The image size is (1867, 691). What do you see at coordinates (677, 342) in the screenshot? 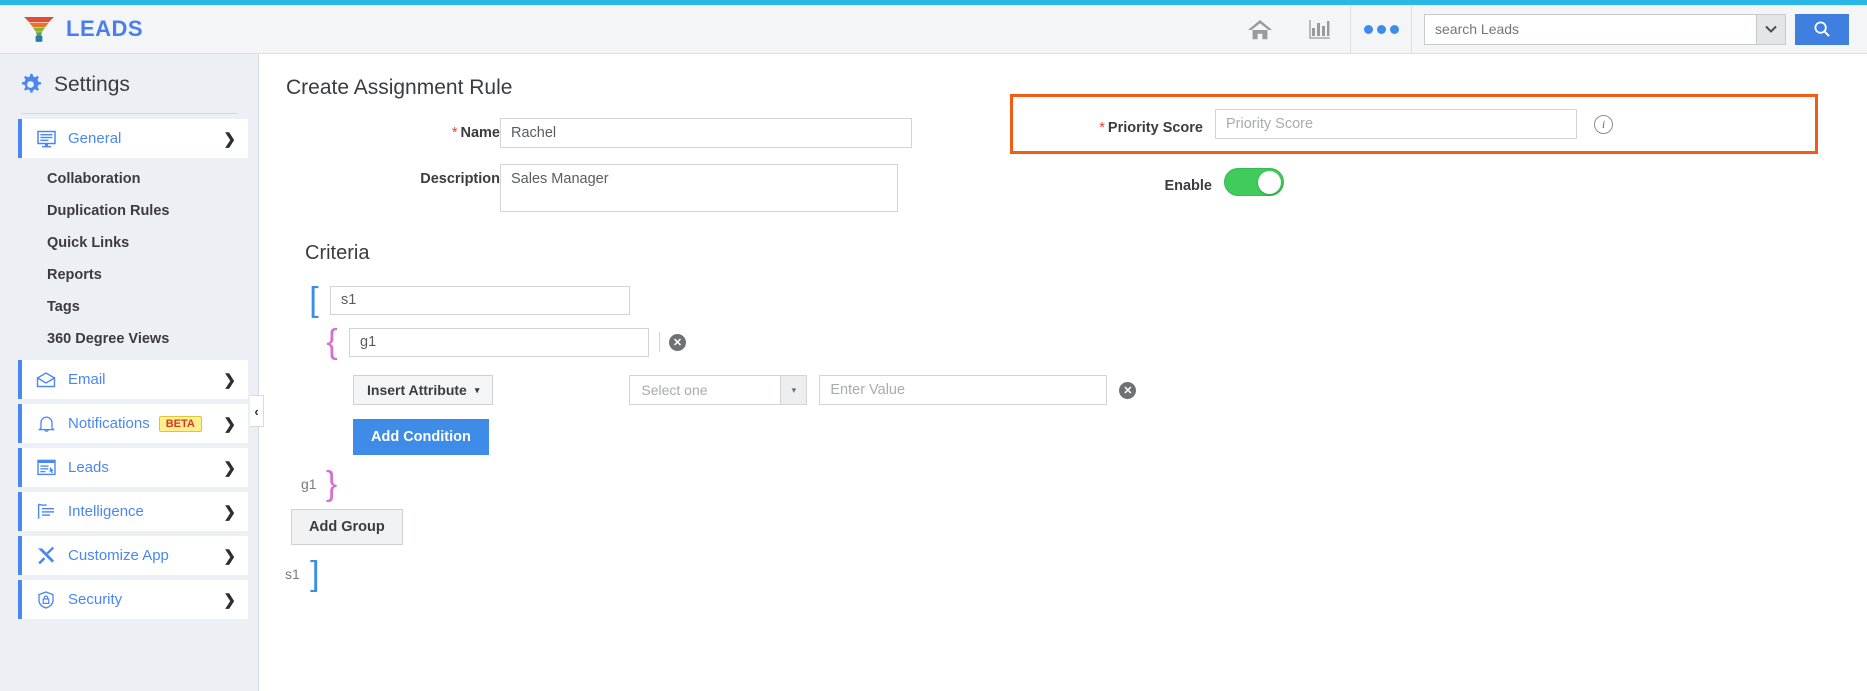
I see `remove-group-button: ✕` at bounding box center [677, 342].